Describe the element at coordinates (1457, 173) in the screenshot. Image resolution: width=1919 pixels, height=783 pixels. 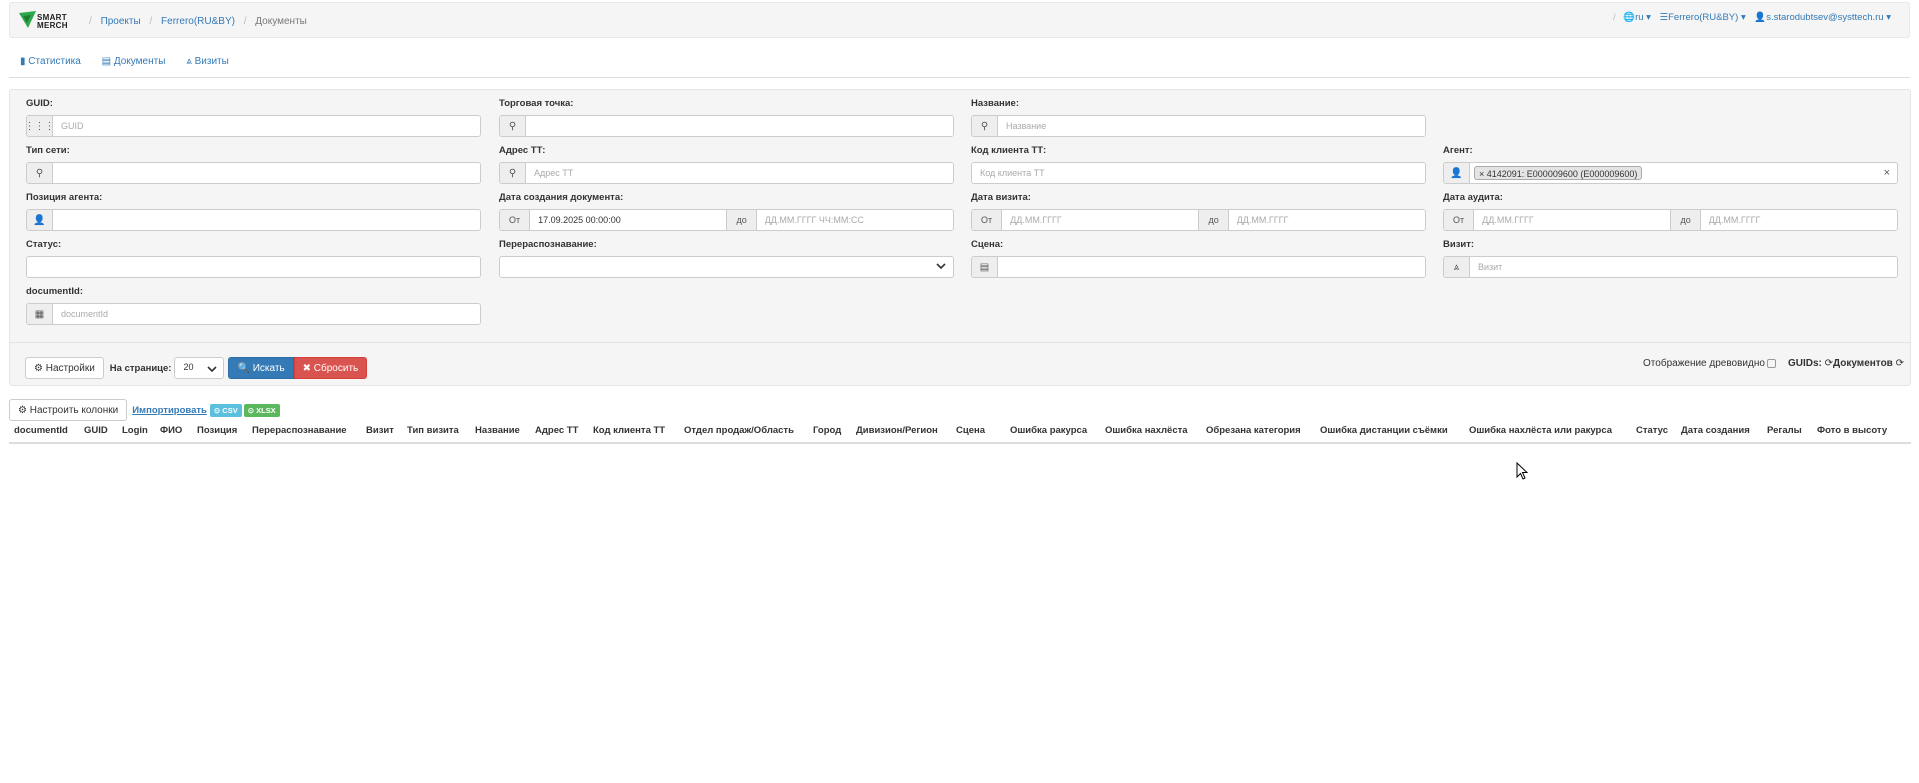
I see `user-icon: 👤` at that location.